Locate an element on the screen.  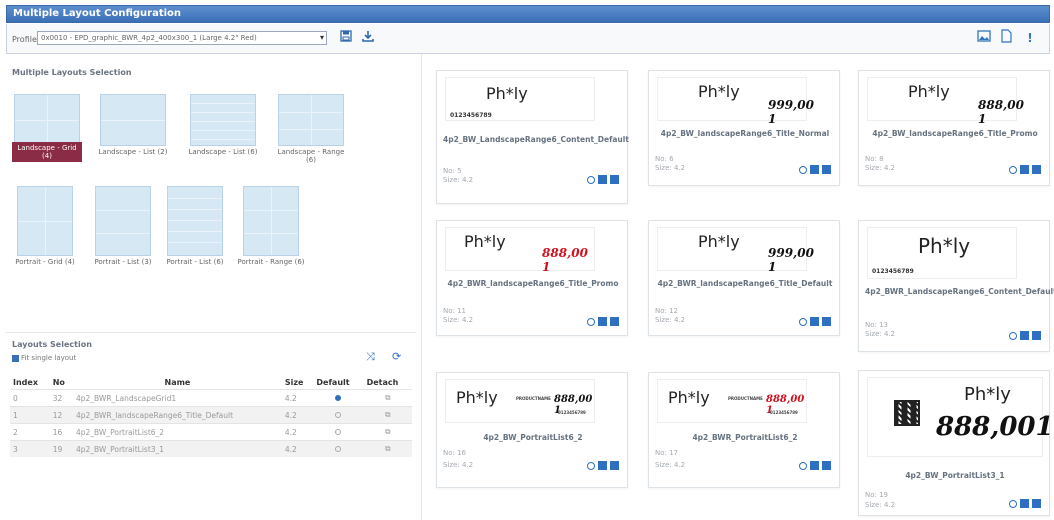
label-preview: Ph*ly 888,001 is located at coordinates (960, 417).